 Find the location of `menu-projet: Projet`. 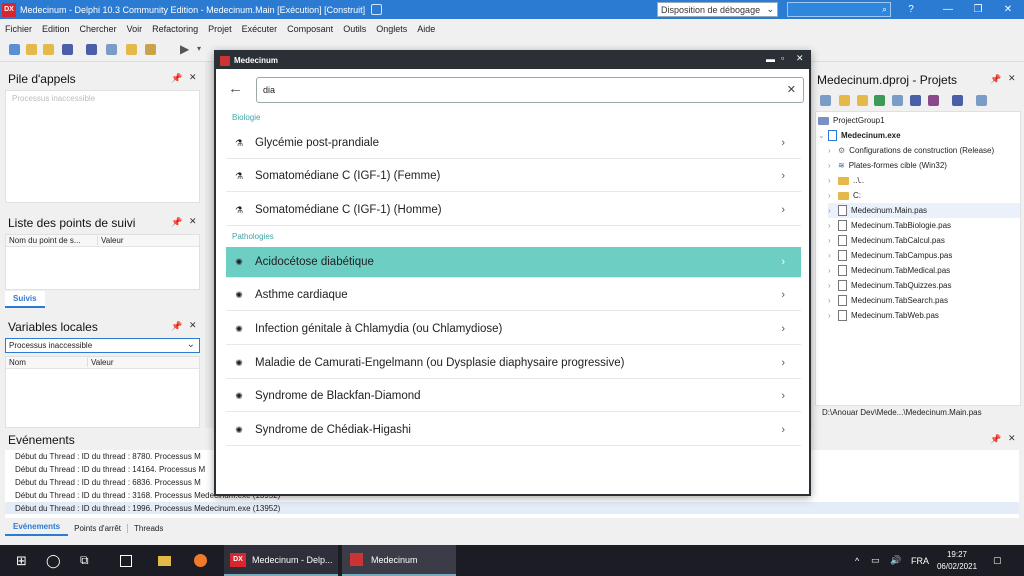

menu-projet: Projet is located at coordinates (220, 29).